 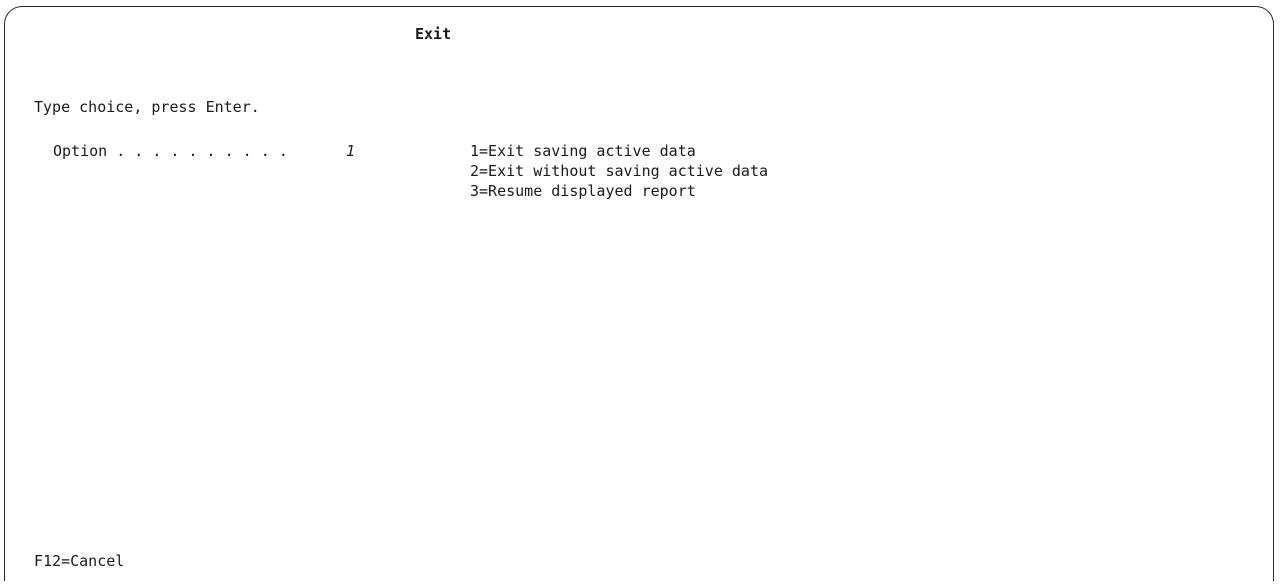 What do you see at coordinates (433, 34) in the screenshot?
I see `screen-title: Exit` at bounding box center [433, 34].